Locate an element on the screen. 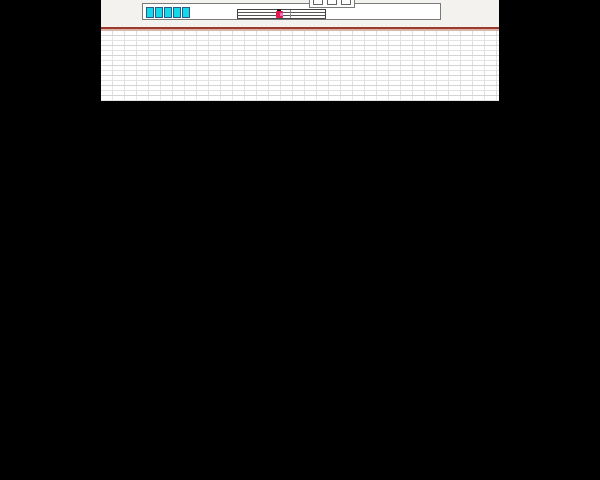 The height and width of the screenshot is (480, 600). energy-meter is located at coordinates (168, 12).